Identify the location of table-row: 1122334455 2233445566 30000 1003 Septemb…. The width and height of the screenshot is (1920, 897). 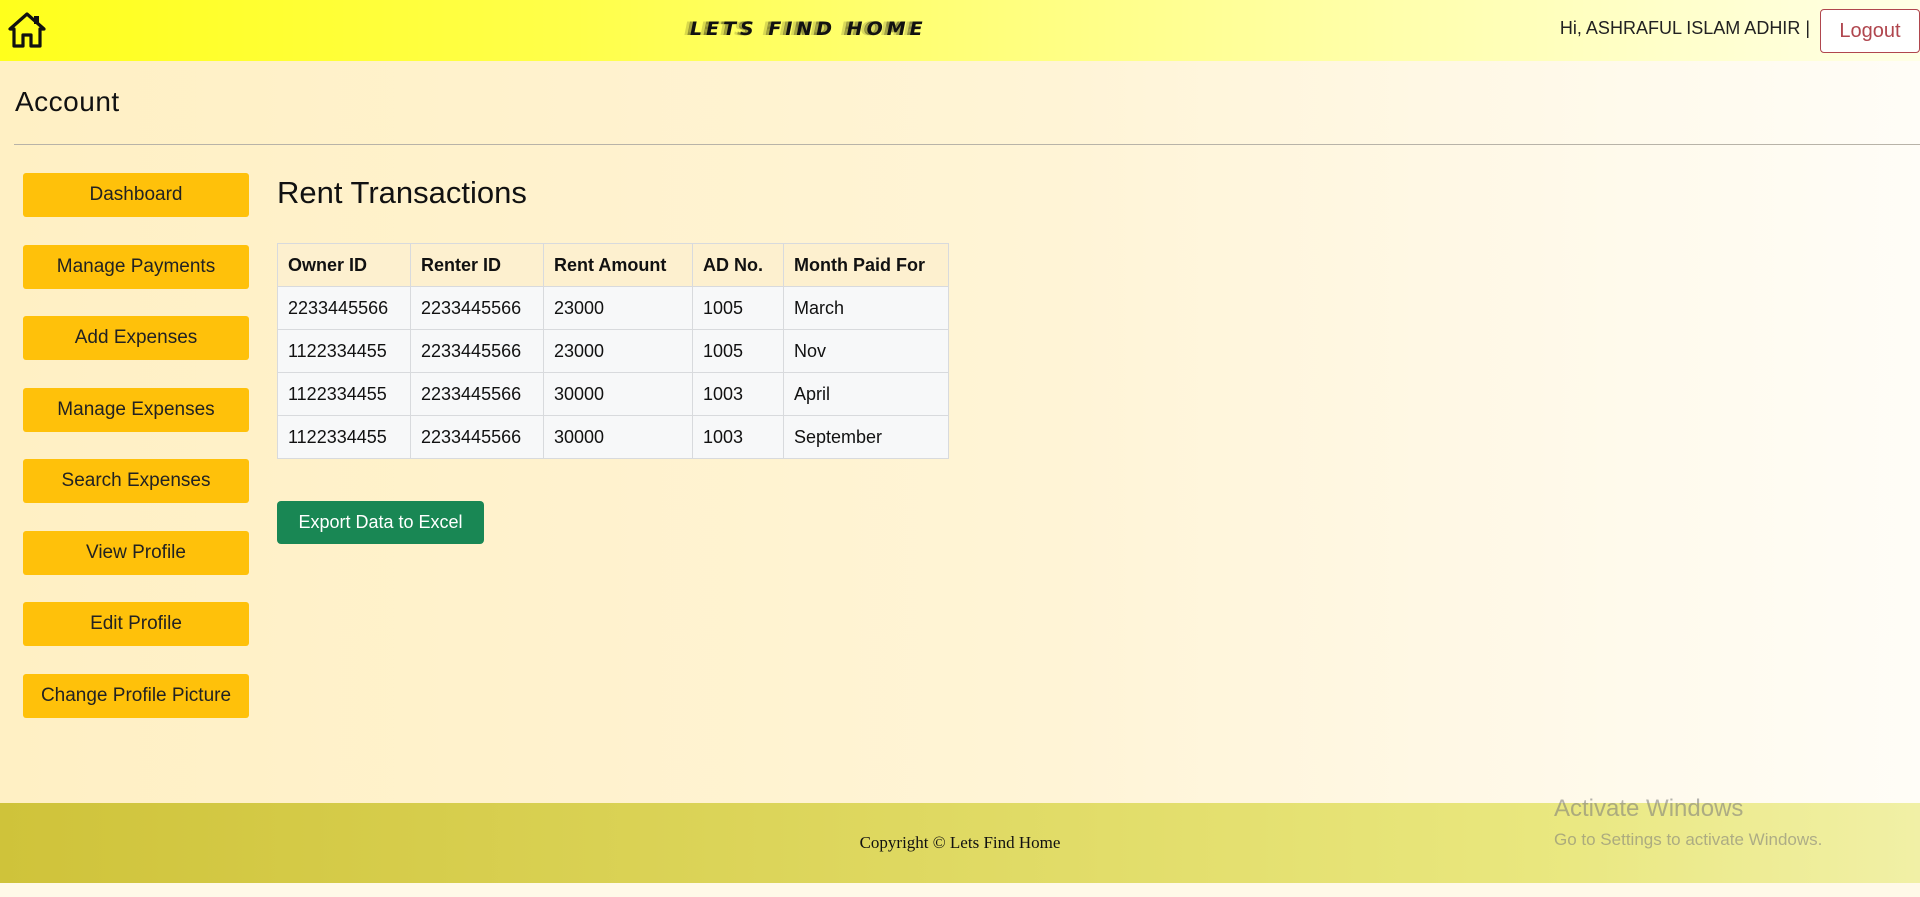
(613, 437).